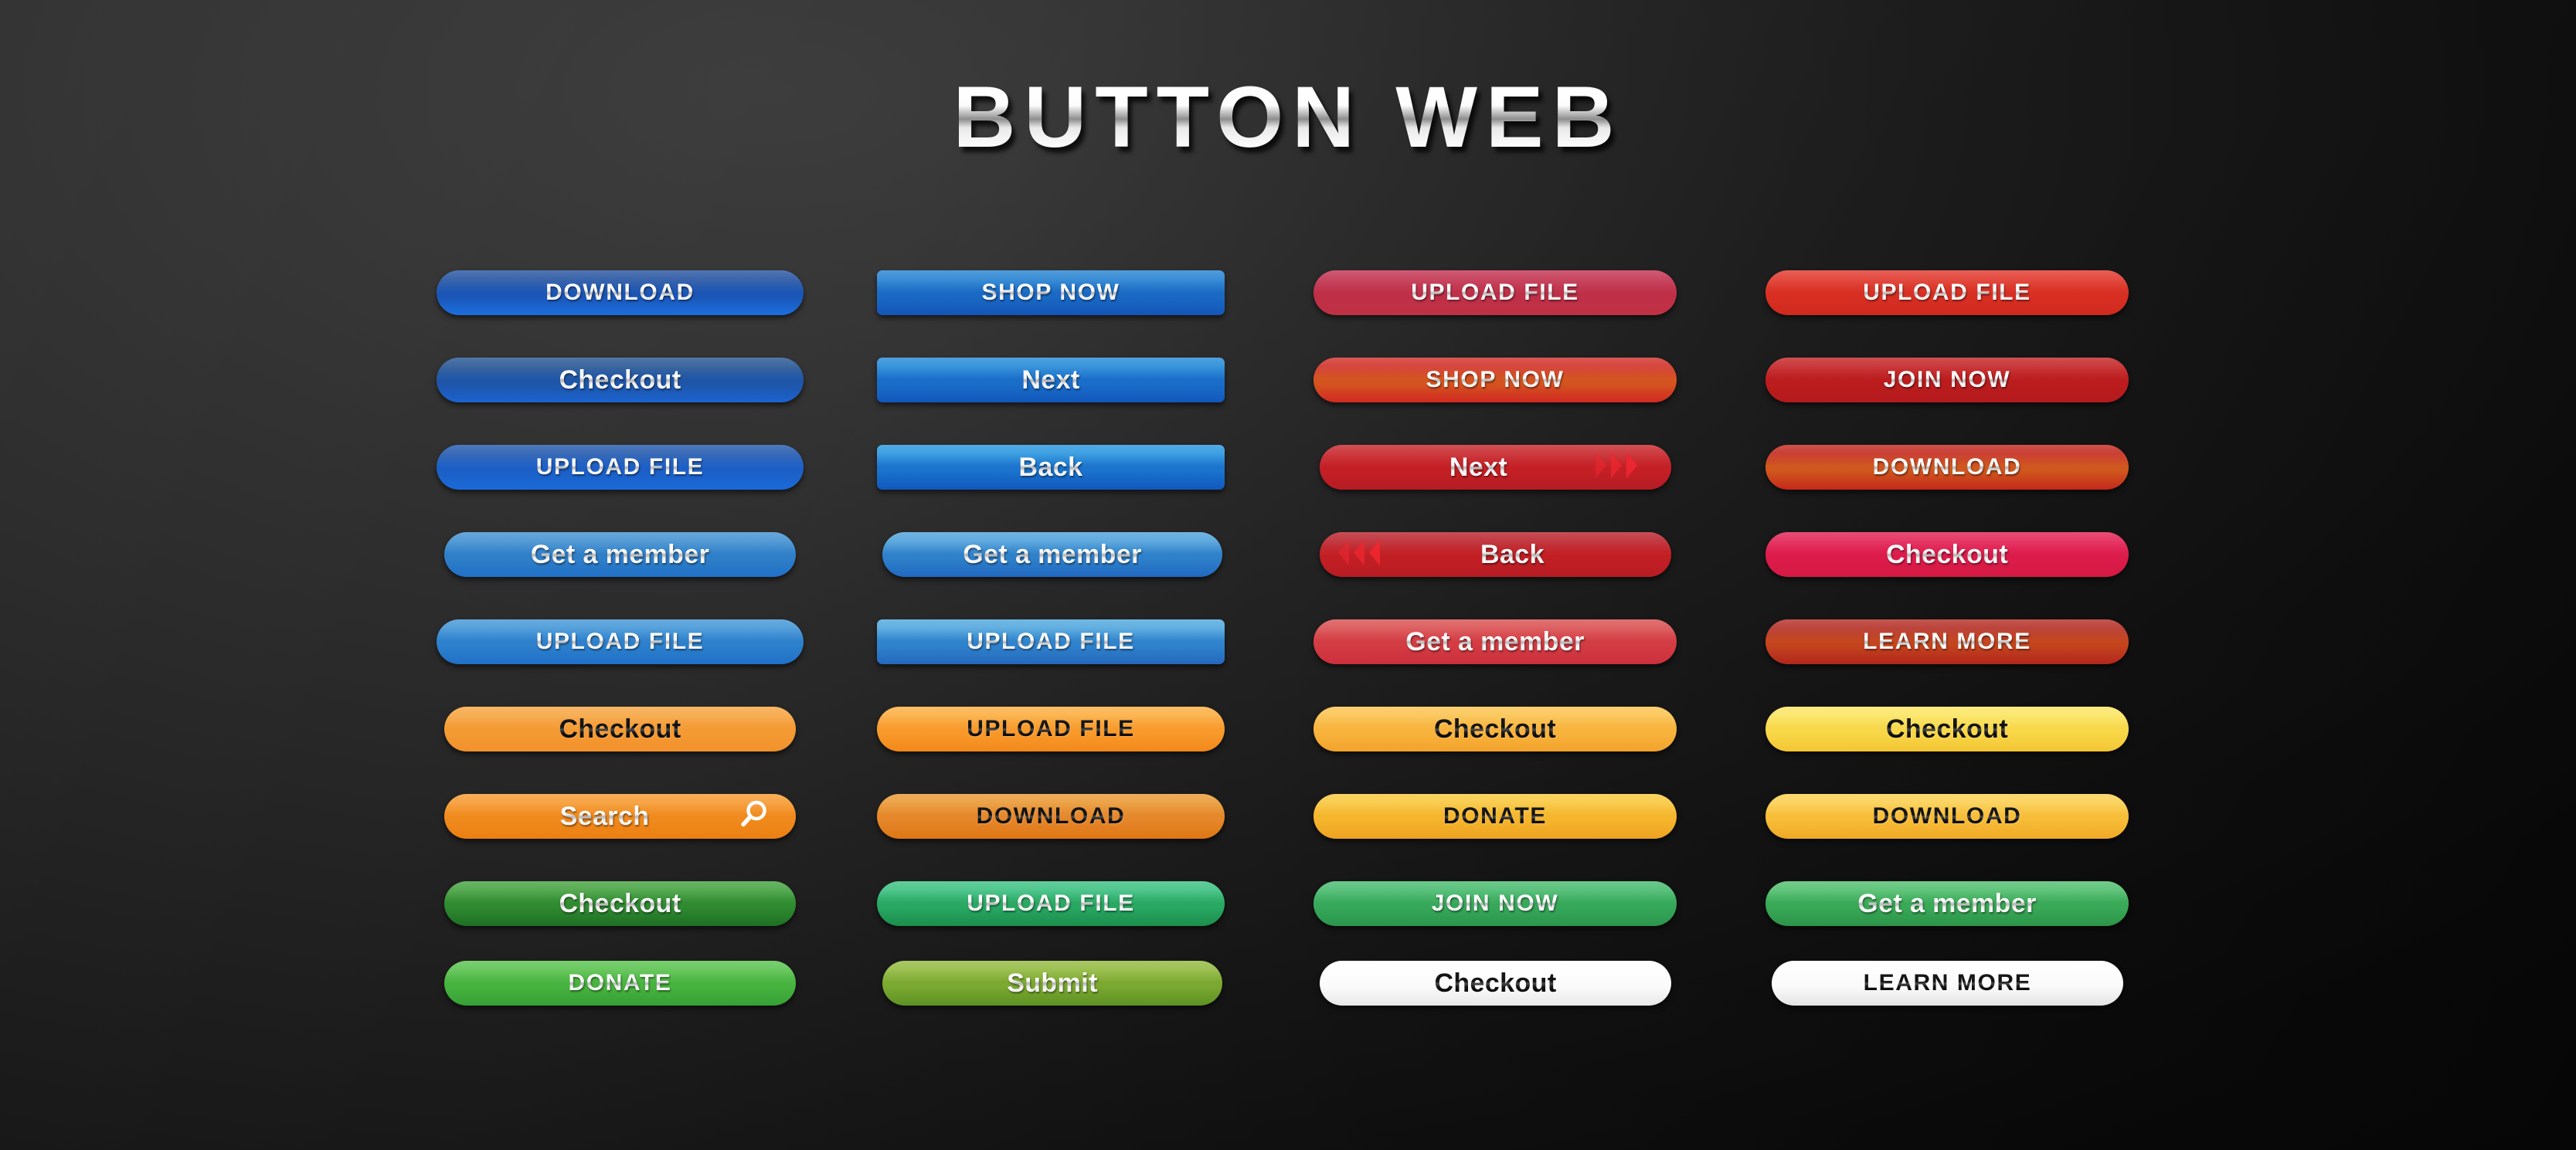 Image resolution: width=2576 pixels, height=1150 pixels. I want to click on button-submit: Submit, so click(1052, 984).